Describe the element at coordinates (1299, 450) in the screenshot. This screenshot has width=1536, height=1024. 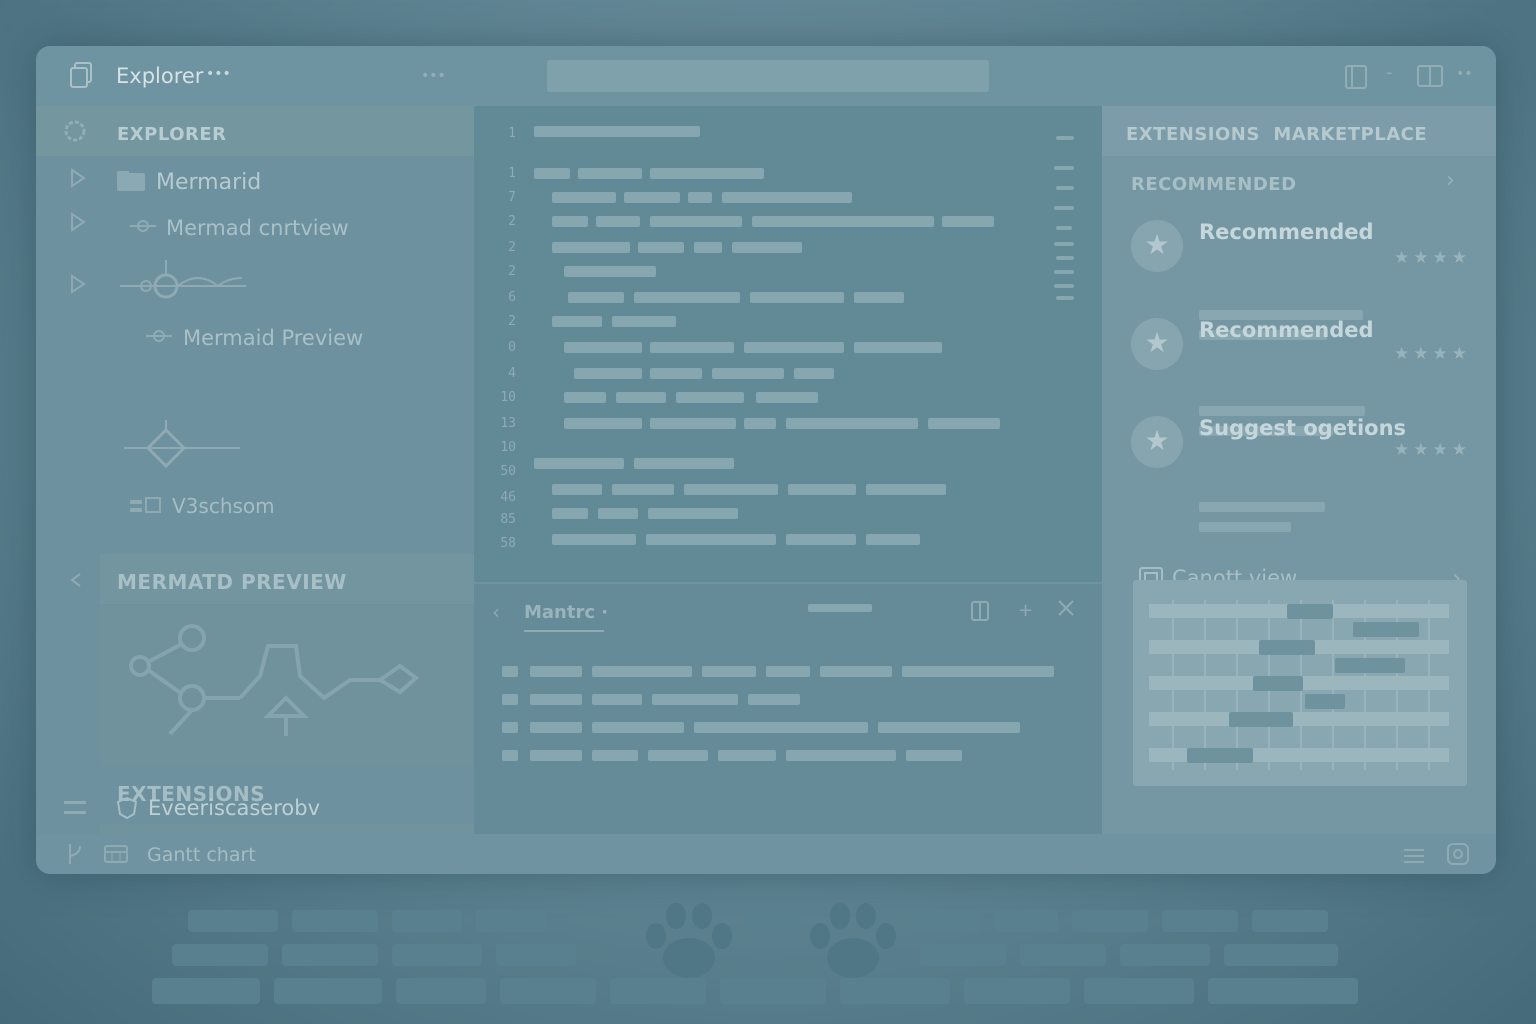
I see `extension-card: ★ Suggest ogetions ★★★★` at that location.